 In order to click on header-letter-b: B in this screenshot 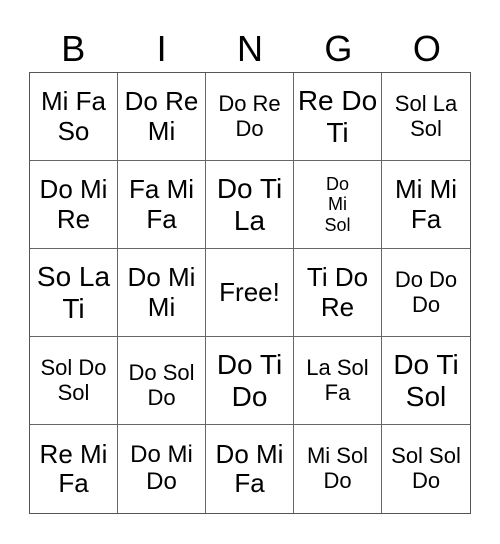, I will do `click(73, 48)`.